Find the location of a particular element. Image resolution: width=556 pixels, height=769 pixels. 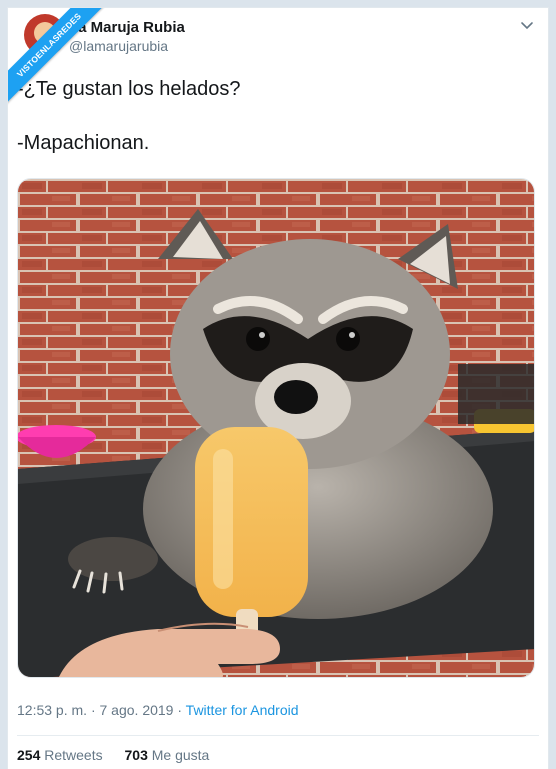

tweet-text-line-2: -Mapachionan. is located at coordinates (83, 143).